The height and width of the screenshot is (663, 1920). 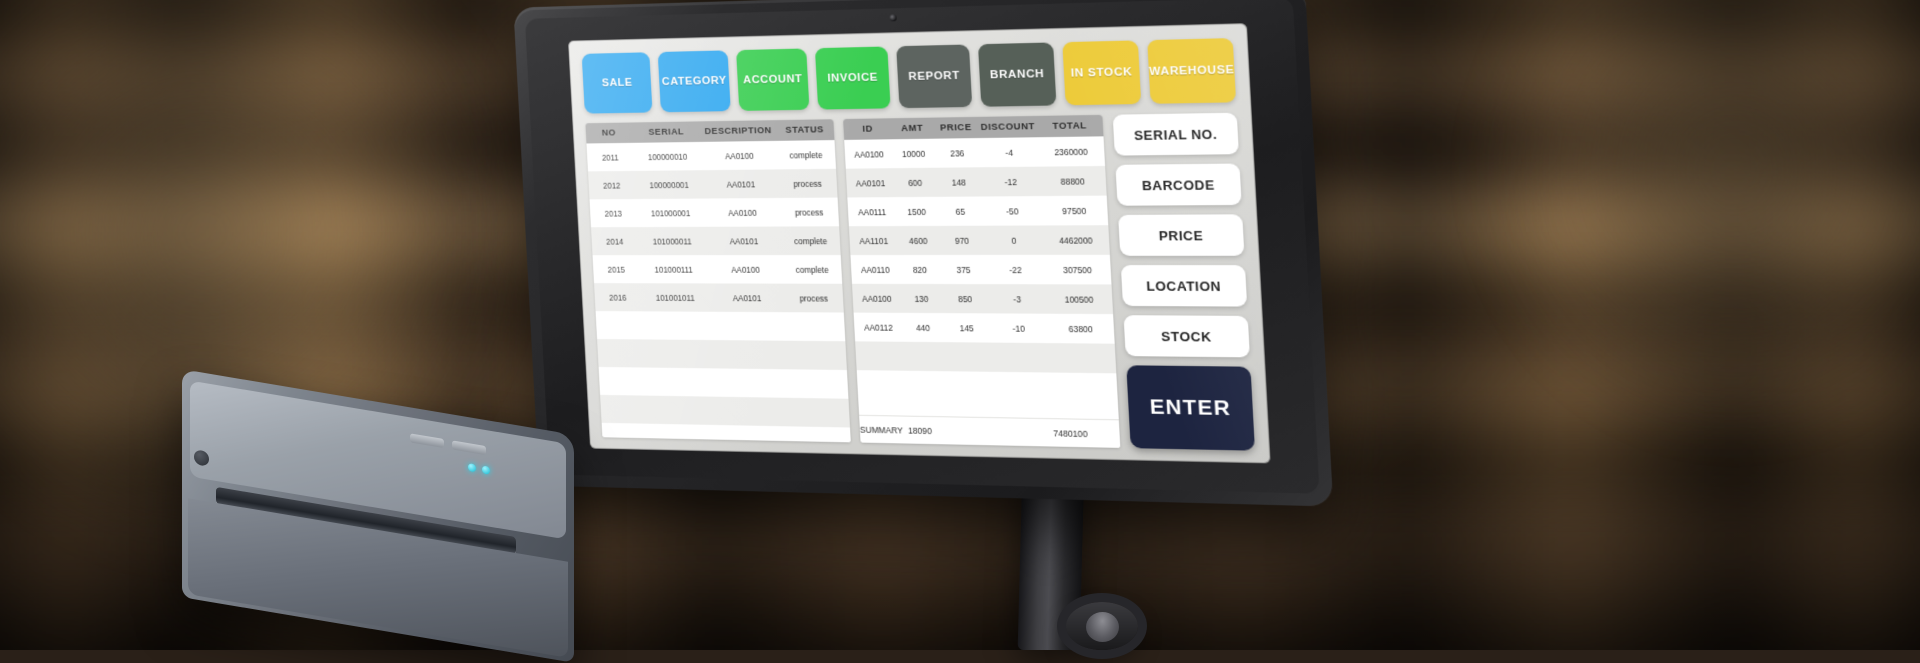 I want to click on table-row: 2015 101000111 AA0100 complete, so click(x=717, y=269).